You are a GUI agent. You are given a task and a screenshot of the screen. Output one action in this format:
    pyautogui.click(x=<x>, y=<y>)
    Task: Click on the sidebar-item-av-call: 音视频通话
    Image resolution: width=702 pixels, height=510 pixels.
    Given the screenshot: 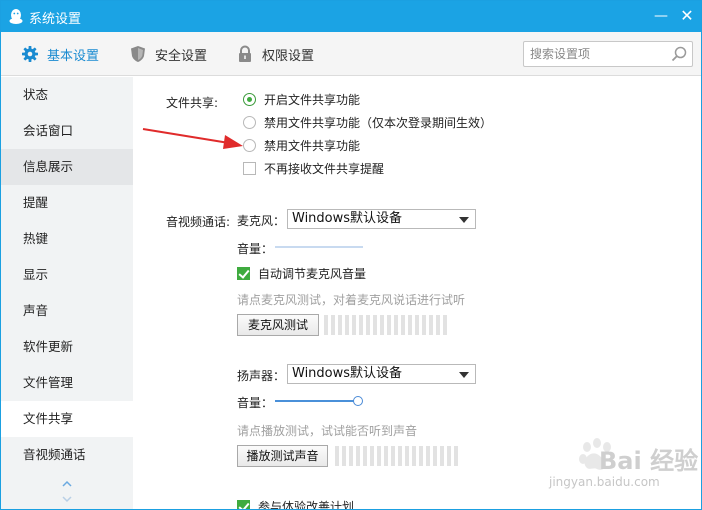 What is the action you would take?
    pyautogui.click(x=67, y=455)
    